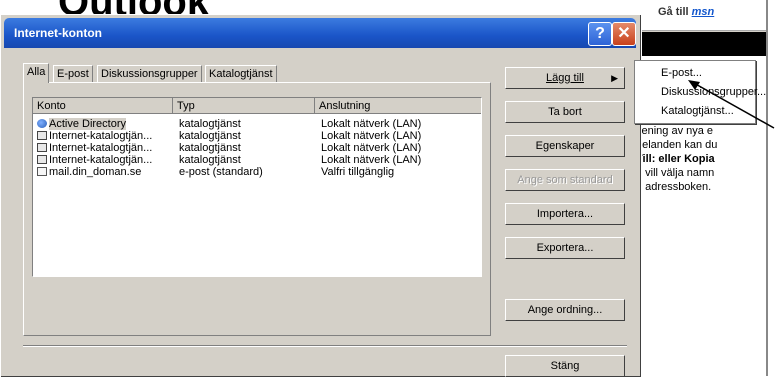 This screenshot has width=776, height=378. What do you see at coordinates (36, 73) in the screenshot?
I see `tab-all: Alla` at bounding box center [36, 73].